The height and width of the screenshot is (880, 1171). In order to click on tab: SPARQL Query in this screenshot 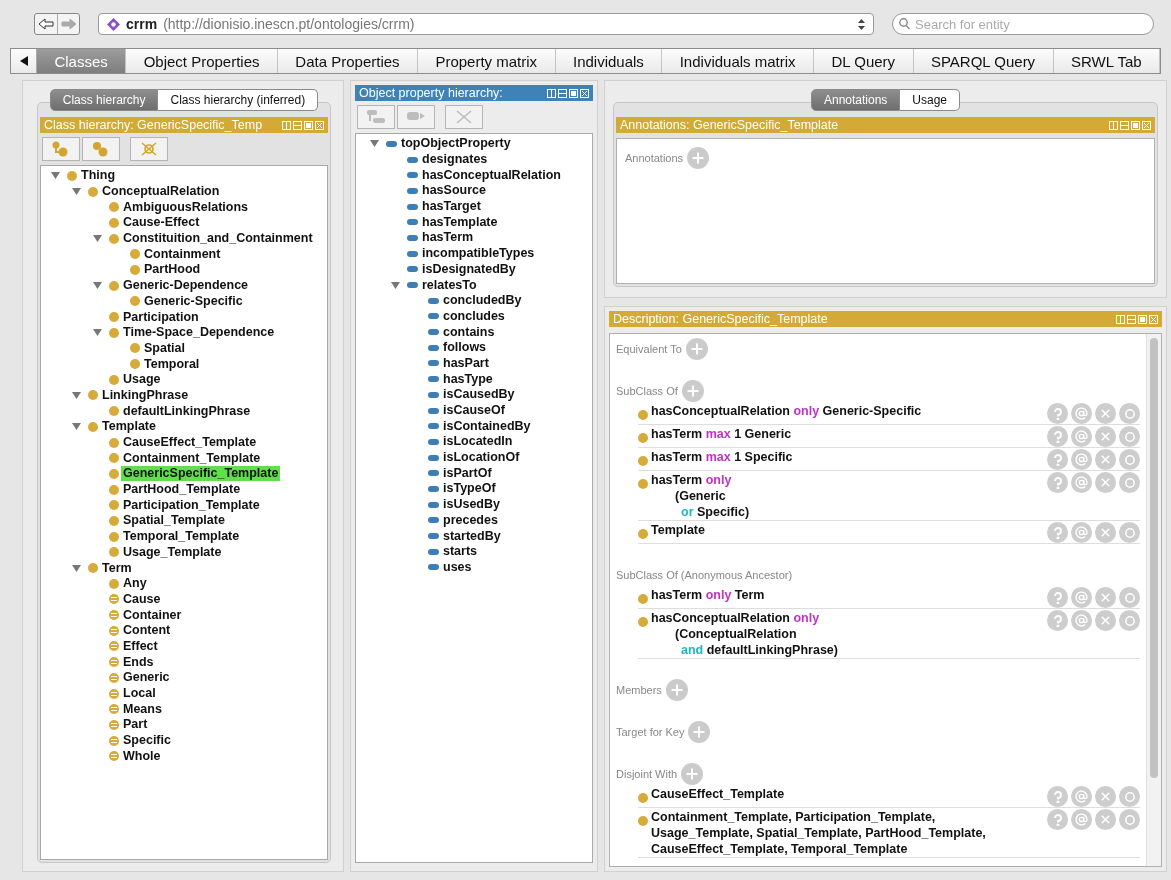, I will do `click(983, 61)`.